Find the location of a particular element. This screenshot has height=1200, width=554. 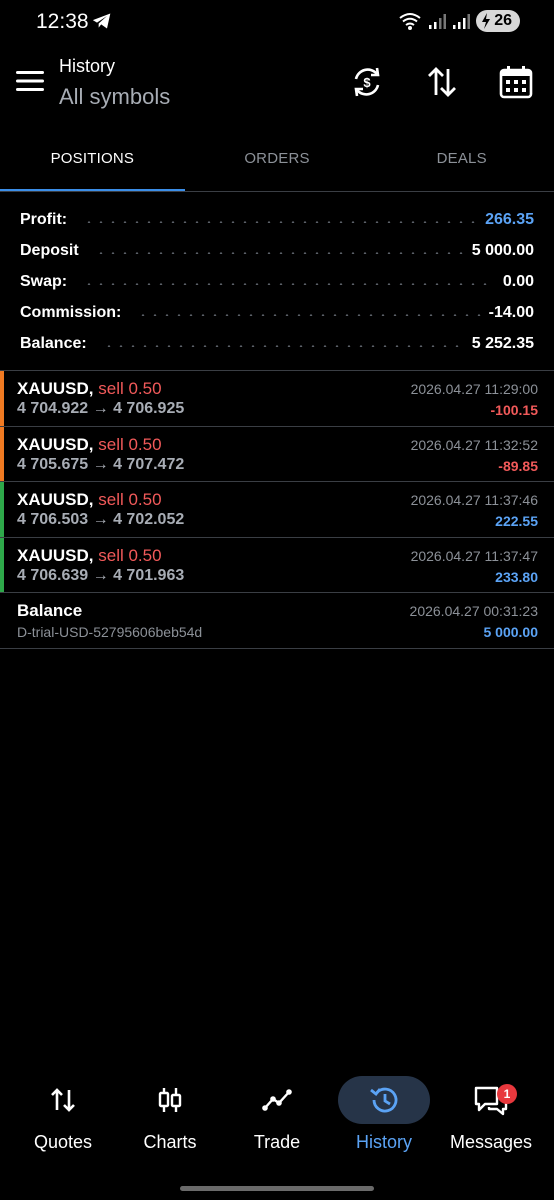

tab-positions: POSITIONS is located at coordinates (92, 162).